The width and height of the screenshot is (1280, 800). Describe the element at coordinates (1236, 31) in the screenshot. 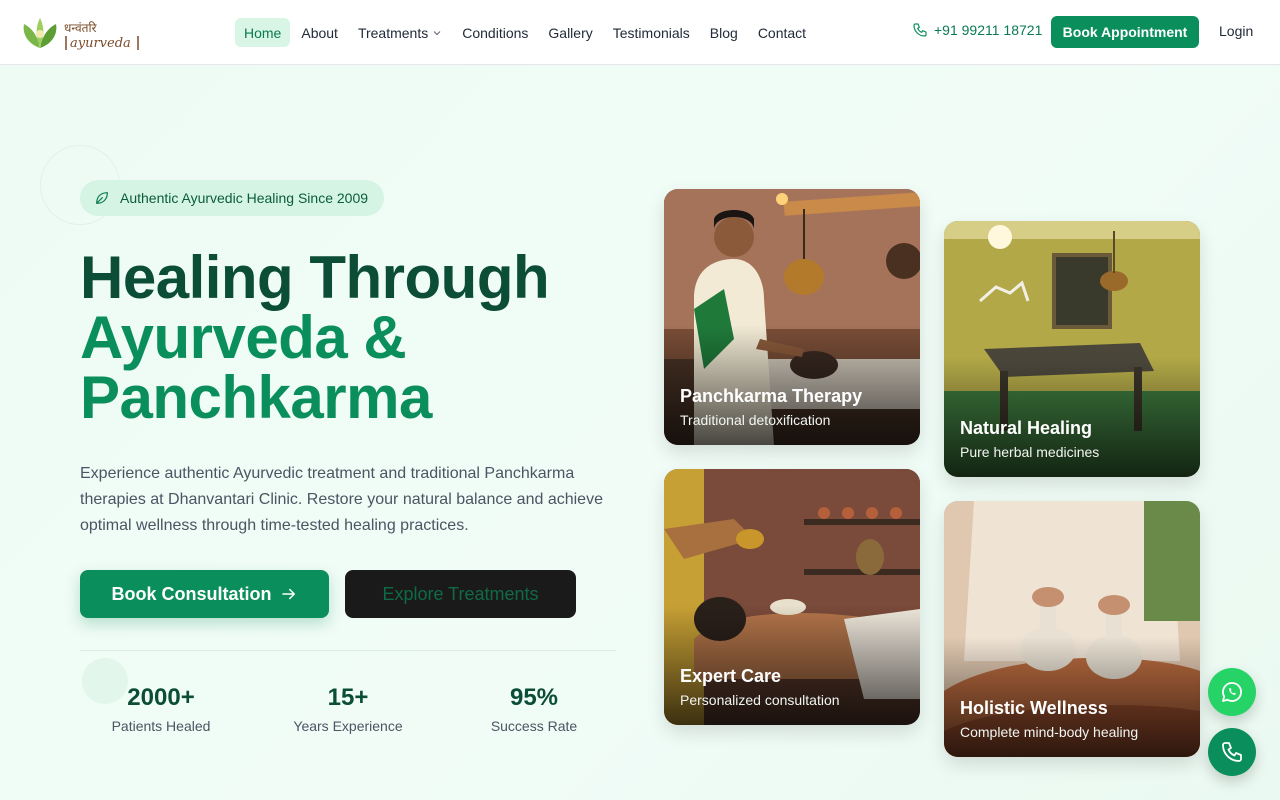

I see `login-link: Login` at that location.